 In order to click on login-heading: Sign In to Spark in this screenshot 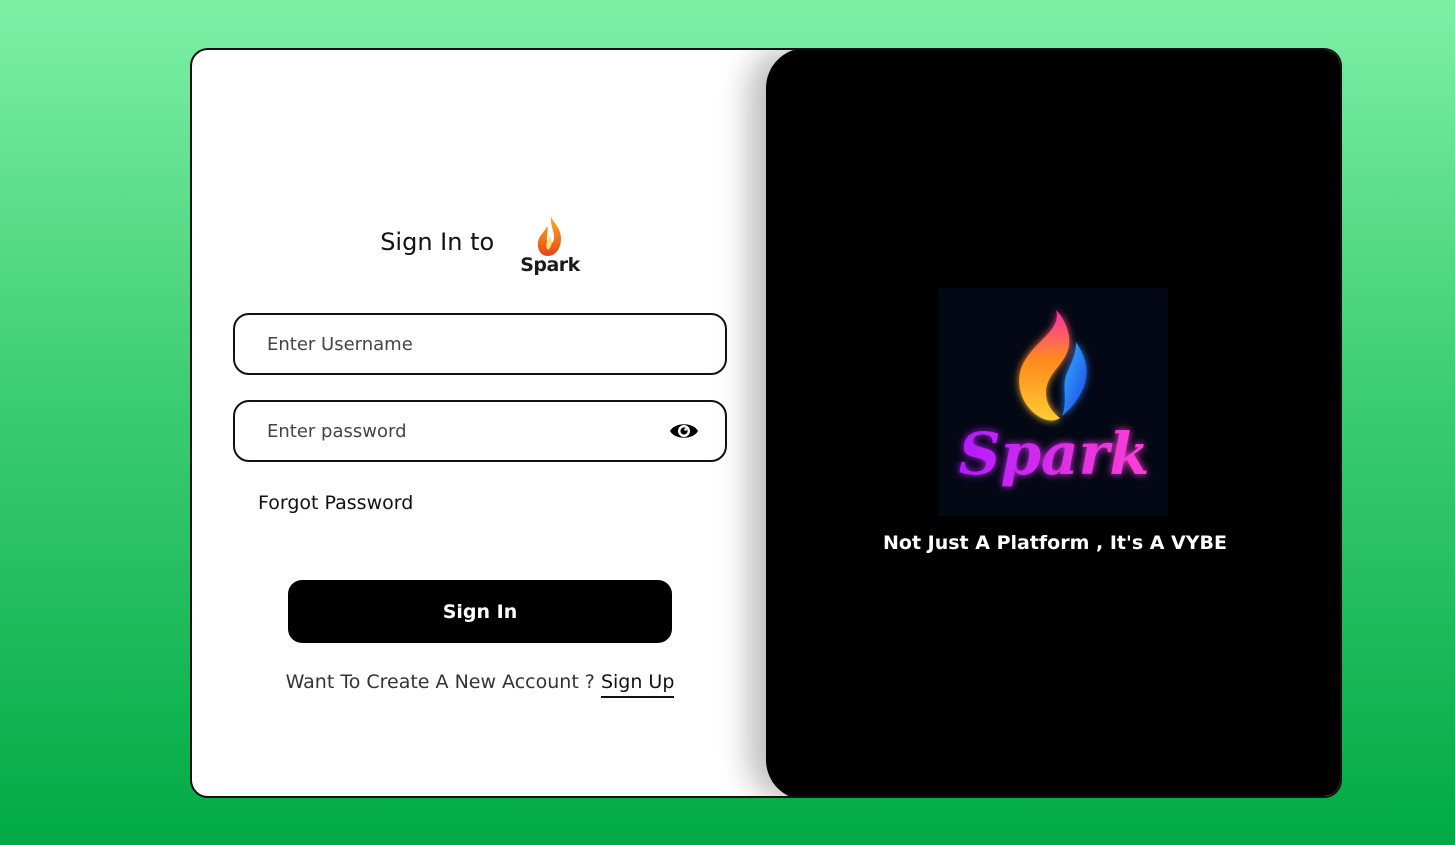, I will do `click(480, 245)`.